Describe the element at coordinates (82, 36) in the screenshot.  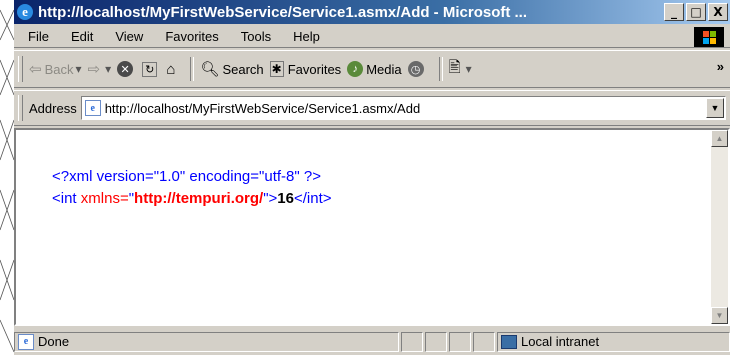
I see `menu-edit: Edit` at that location.